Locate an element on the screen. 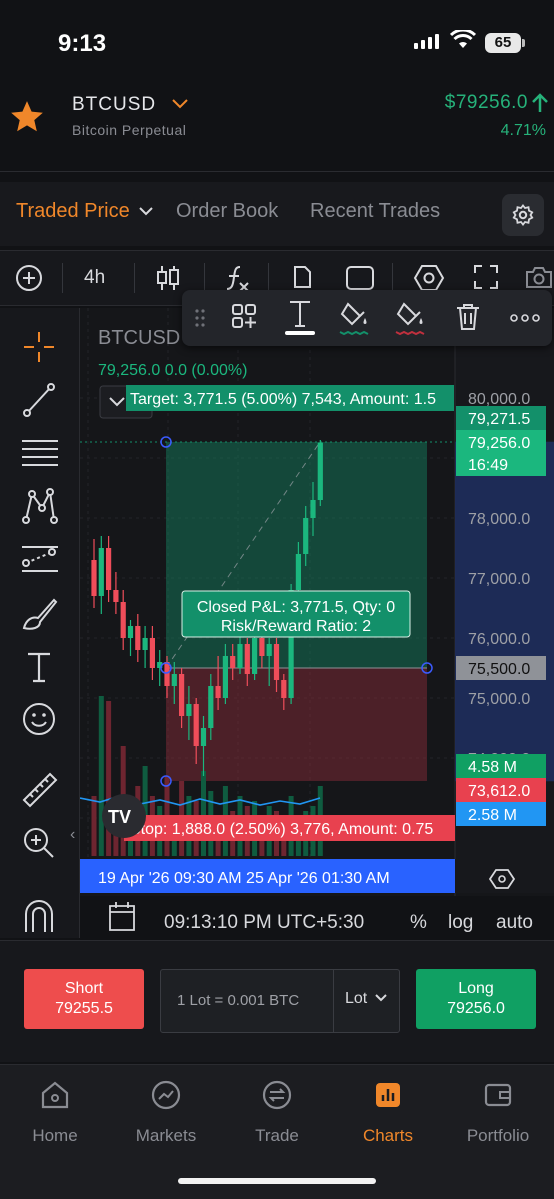  stop-price-tag: 73,612.0 is located at coordinates (499, 791).